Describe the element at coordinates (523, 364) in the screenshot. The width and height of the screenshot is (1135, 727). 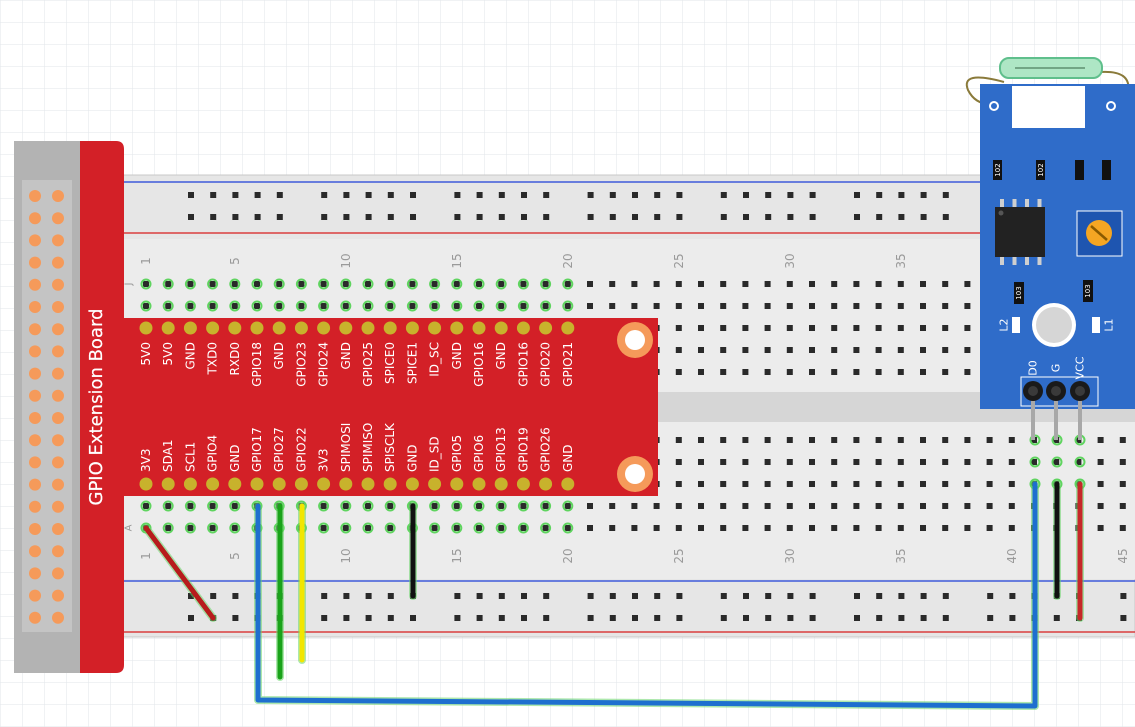
I see `gpio-pin-label: GPIO16` at that location.